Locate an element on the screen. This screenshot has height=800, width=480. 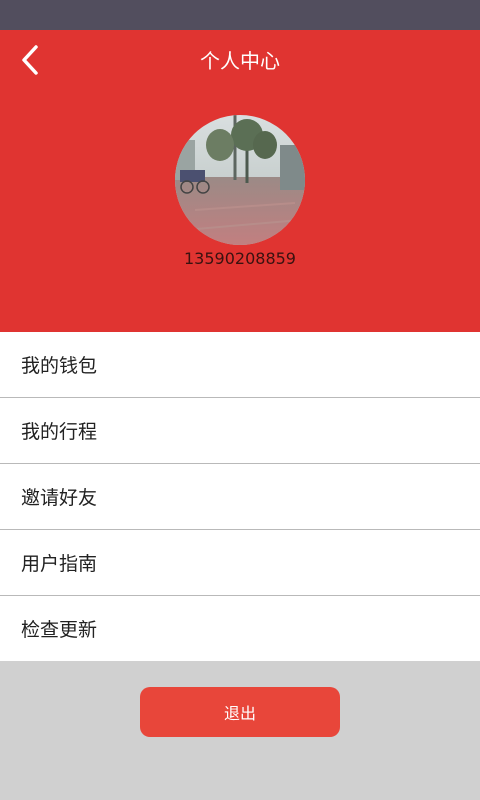
avatar is located at coordinates (240, 180).